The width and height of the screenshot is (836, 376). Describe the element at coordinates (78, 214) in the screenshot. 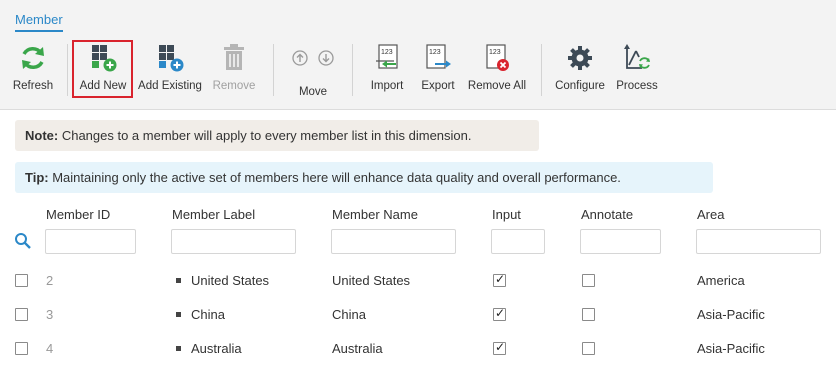

I see `column-header-member-id: Member ID` at that location.